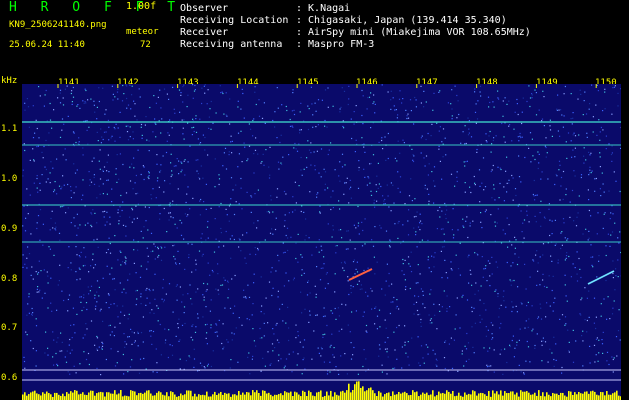 Image resolution: width=629 pixels, height=400 pixels. I want to click on y-tick-label: 1.0, so click(9, 179).